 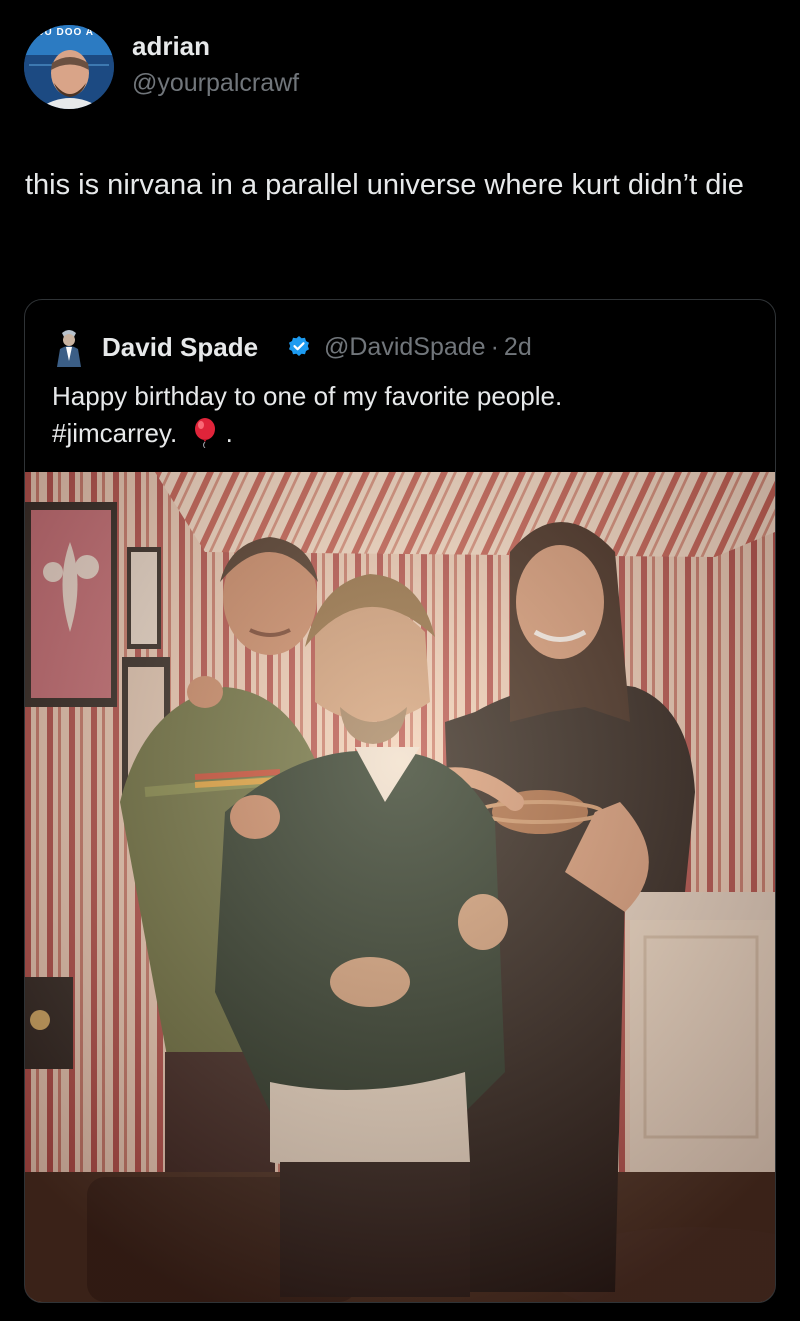 I want to click on quoted-author-avatar, so click(x=69, y=347).